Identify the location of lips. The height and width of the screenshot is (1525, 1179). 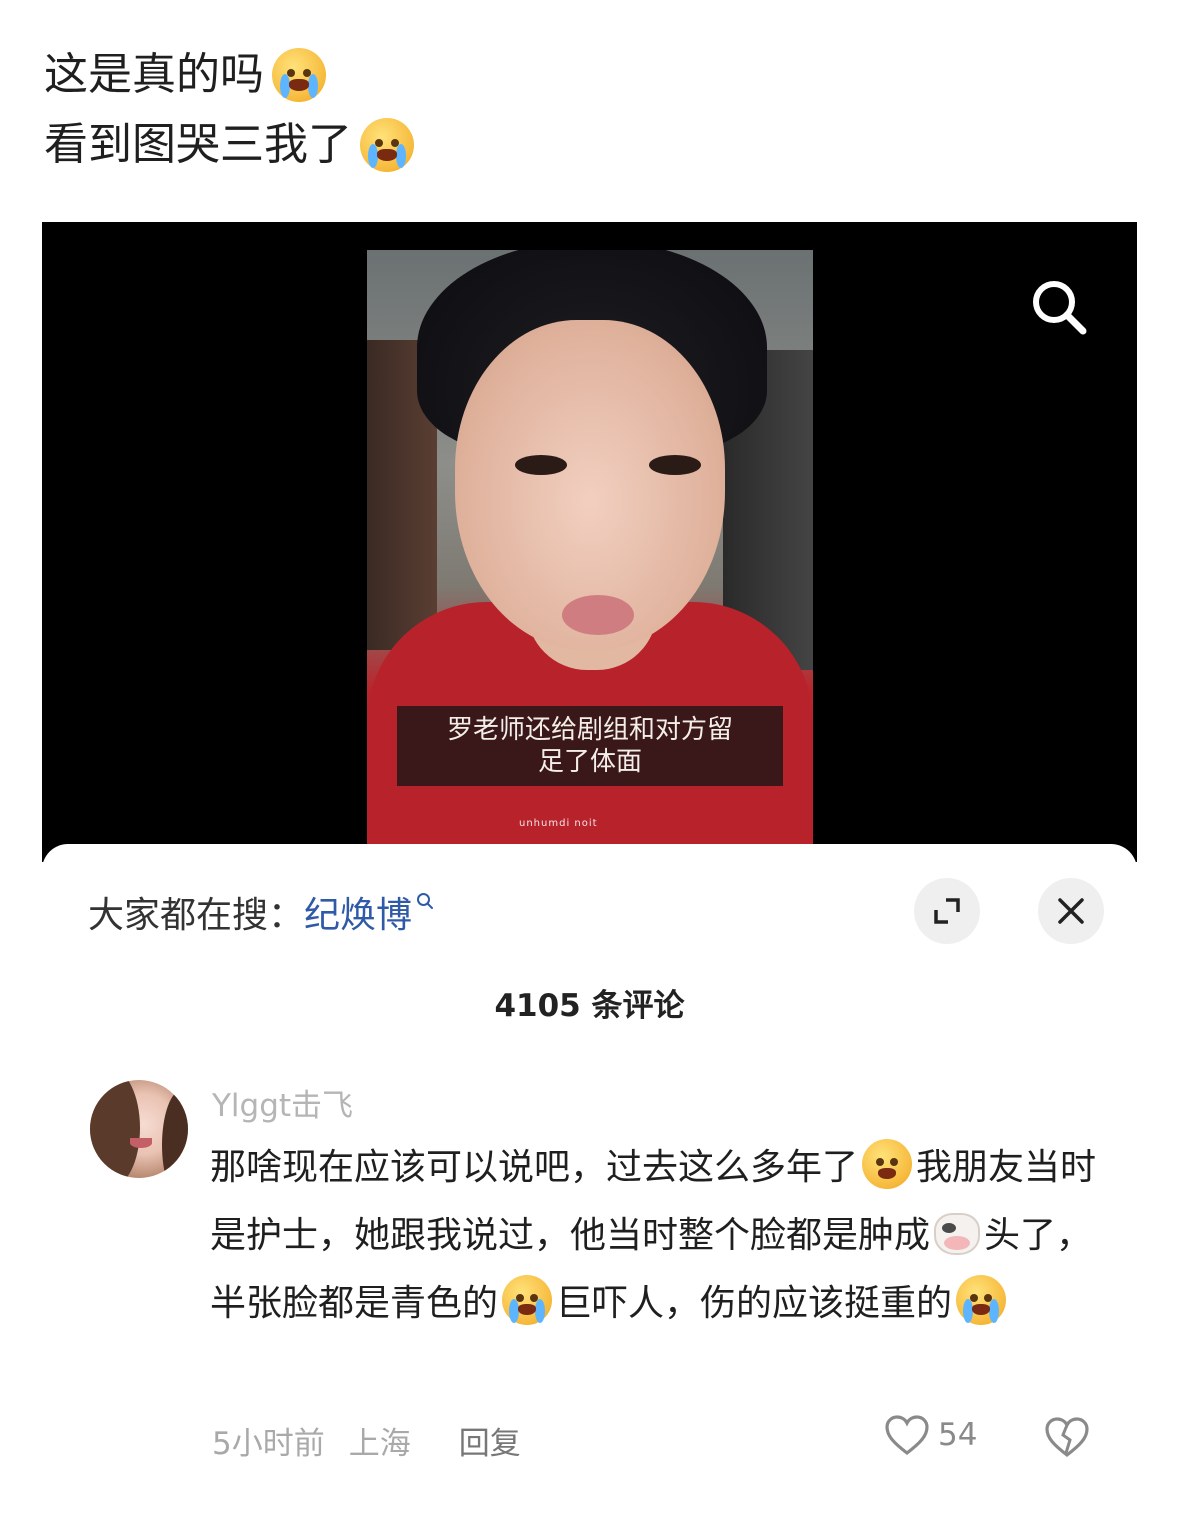
(598, 615).